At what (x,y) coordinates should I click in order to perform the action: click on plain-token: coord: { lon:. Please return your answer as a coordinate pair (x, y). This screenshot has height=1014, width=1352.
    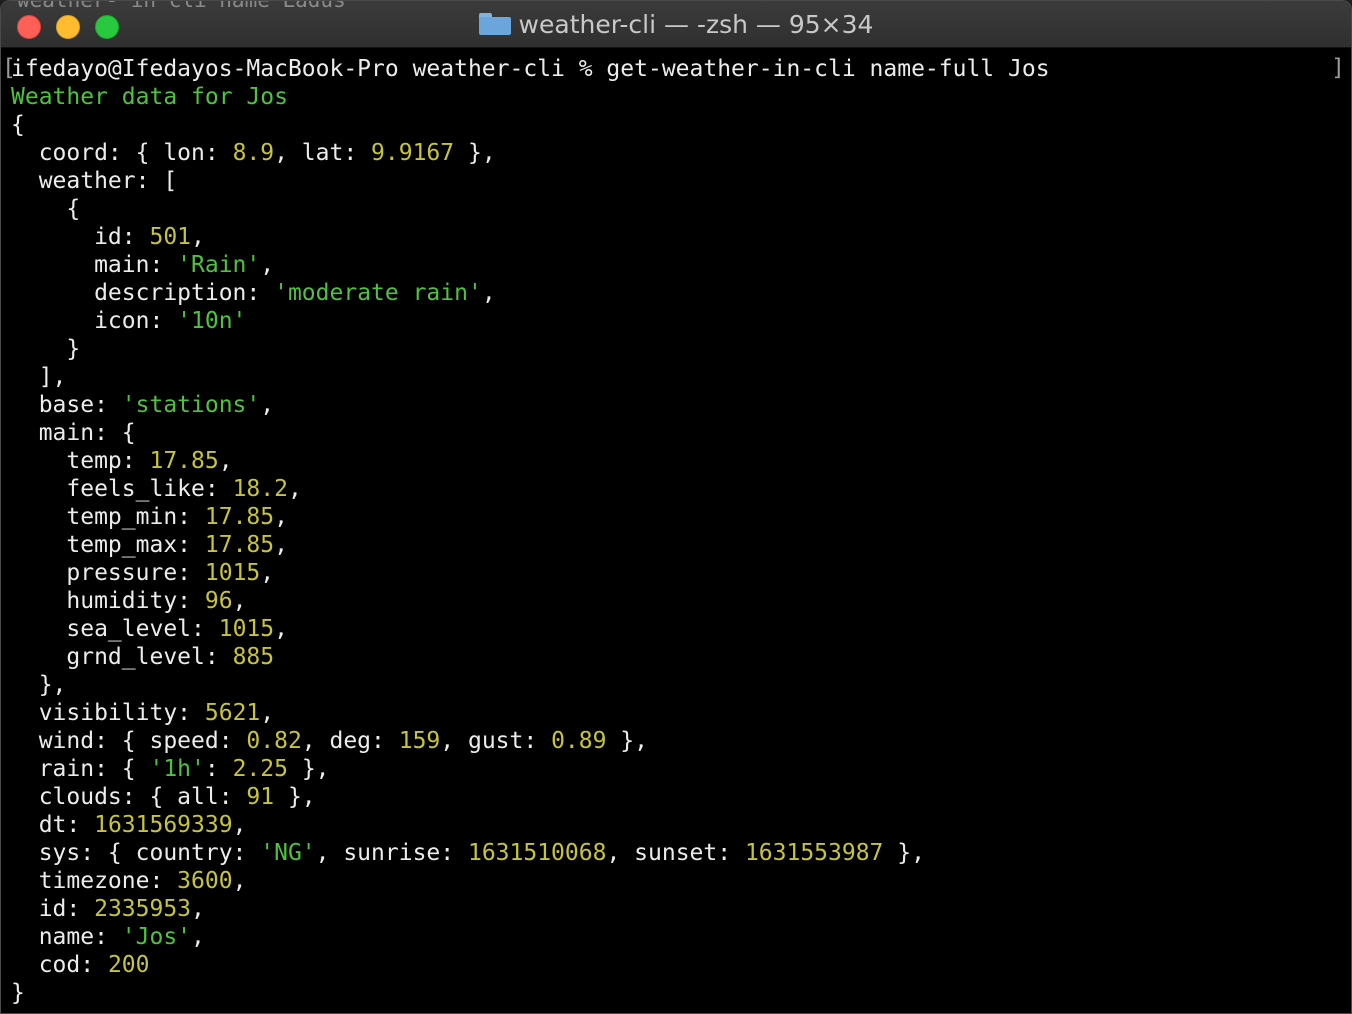
    Looking at the image, I should click on (122, 153).